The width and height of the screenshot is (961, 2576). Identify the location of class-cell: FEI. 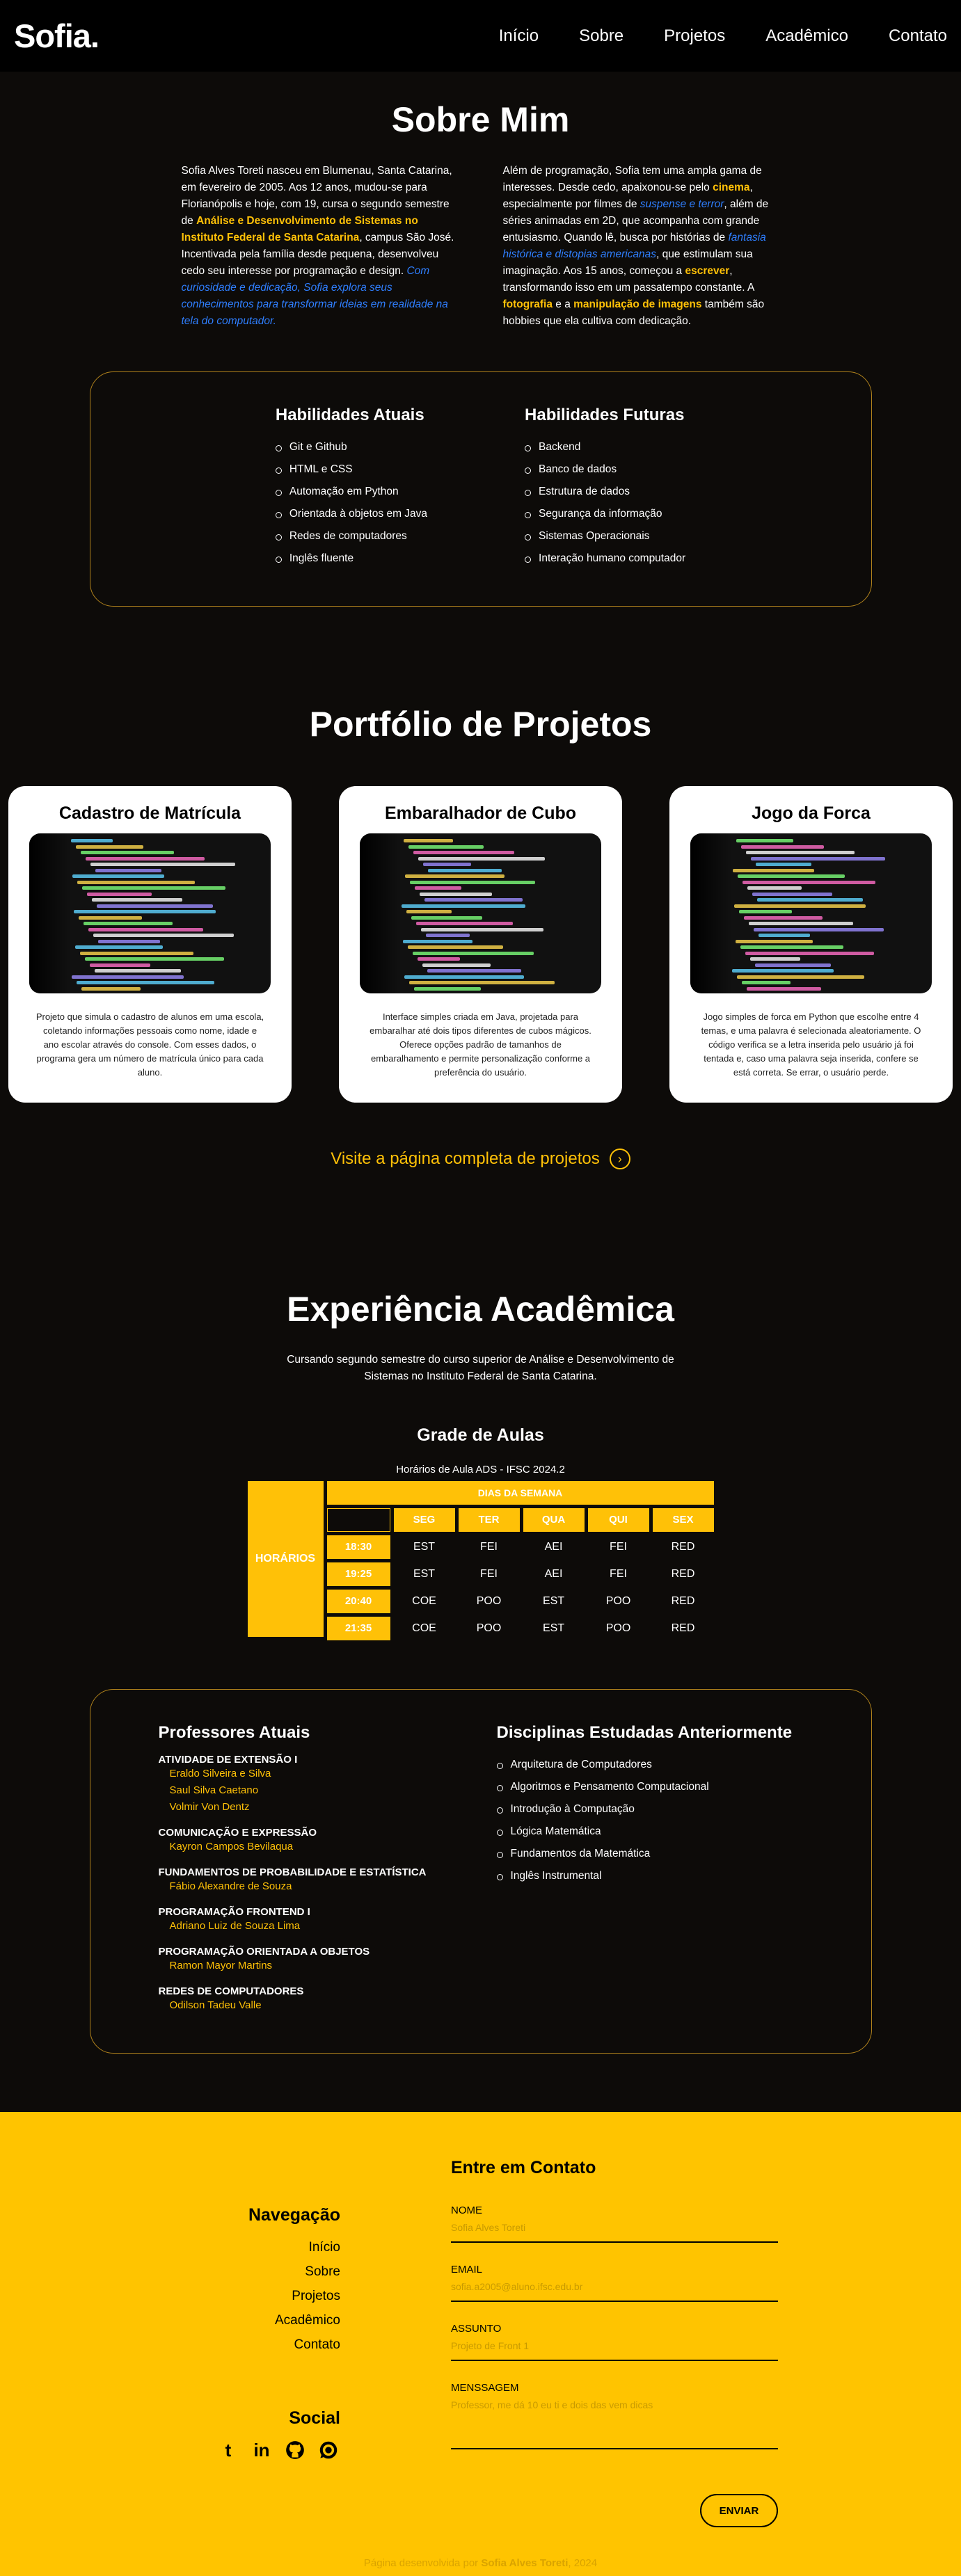
(489, 1574).